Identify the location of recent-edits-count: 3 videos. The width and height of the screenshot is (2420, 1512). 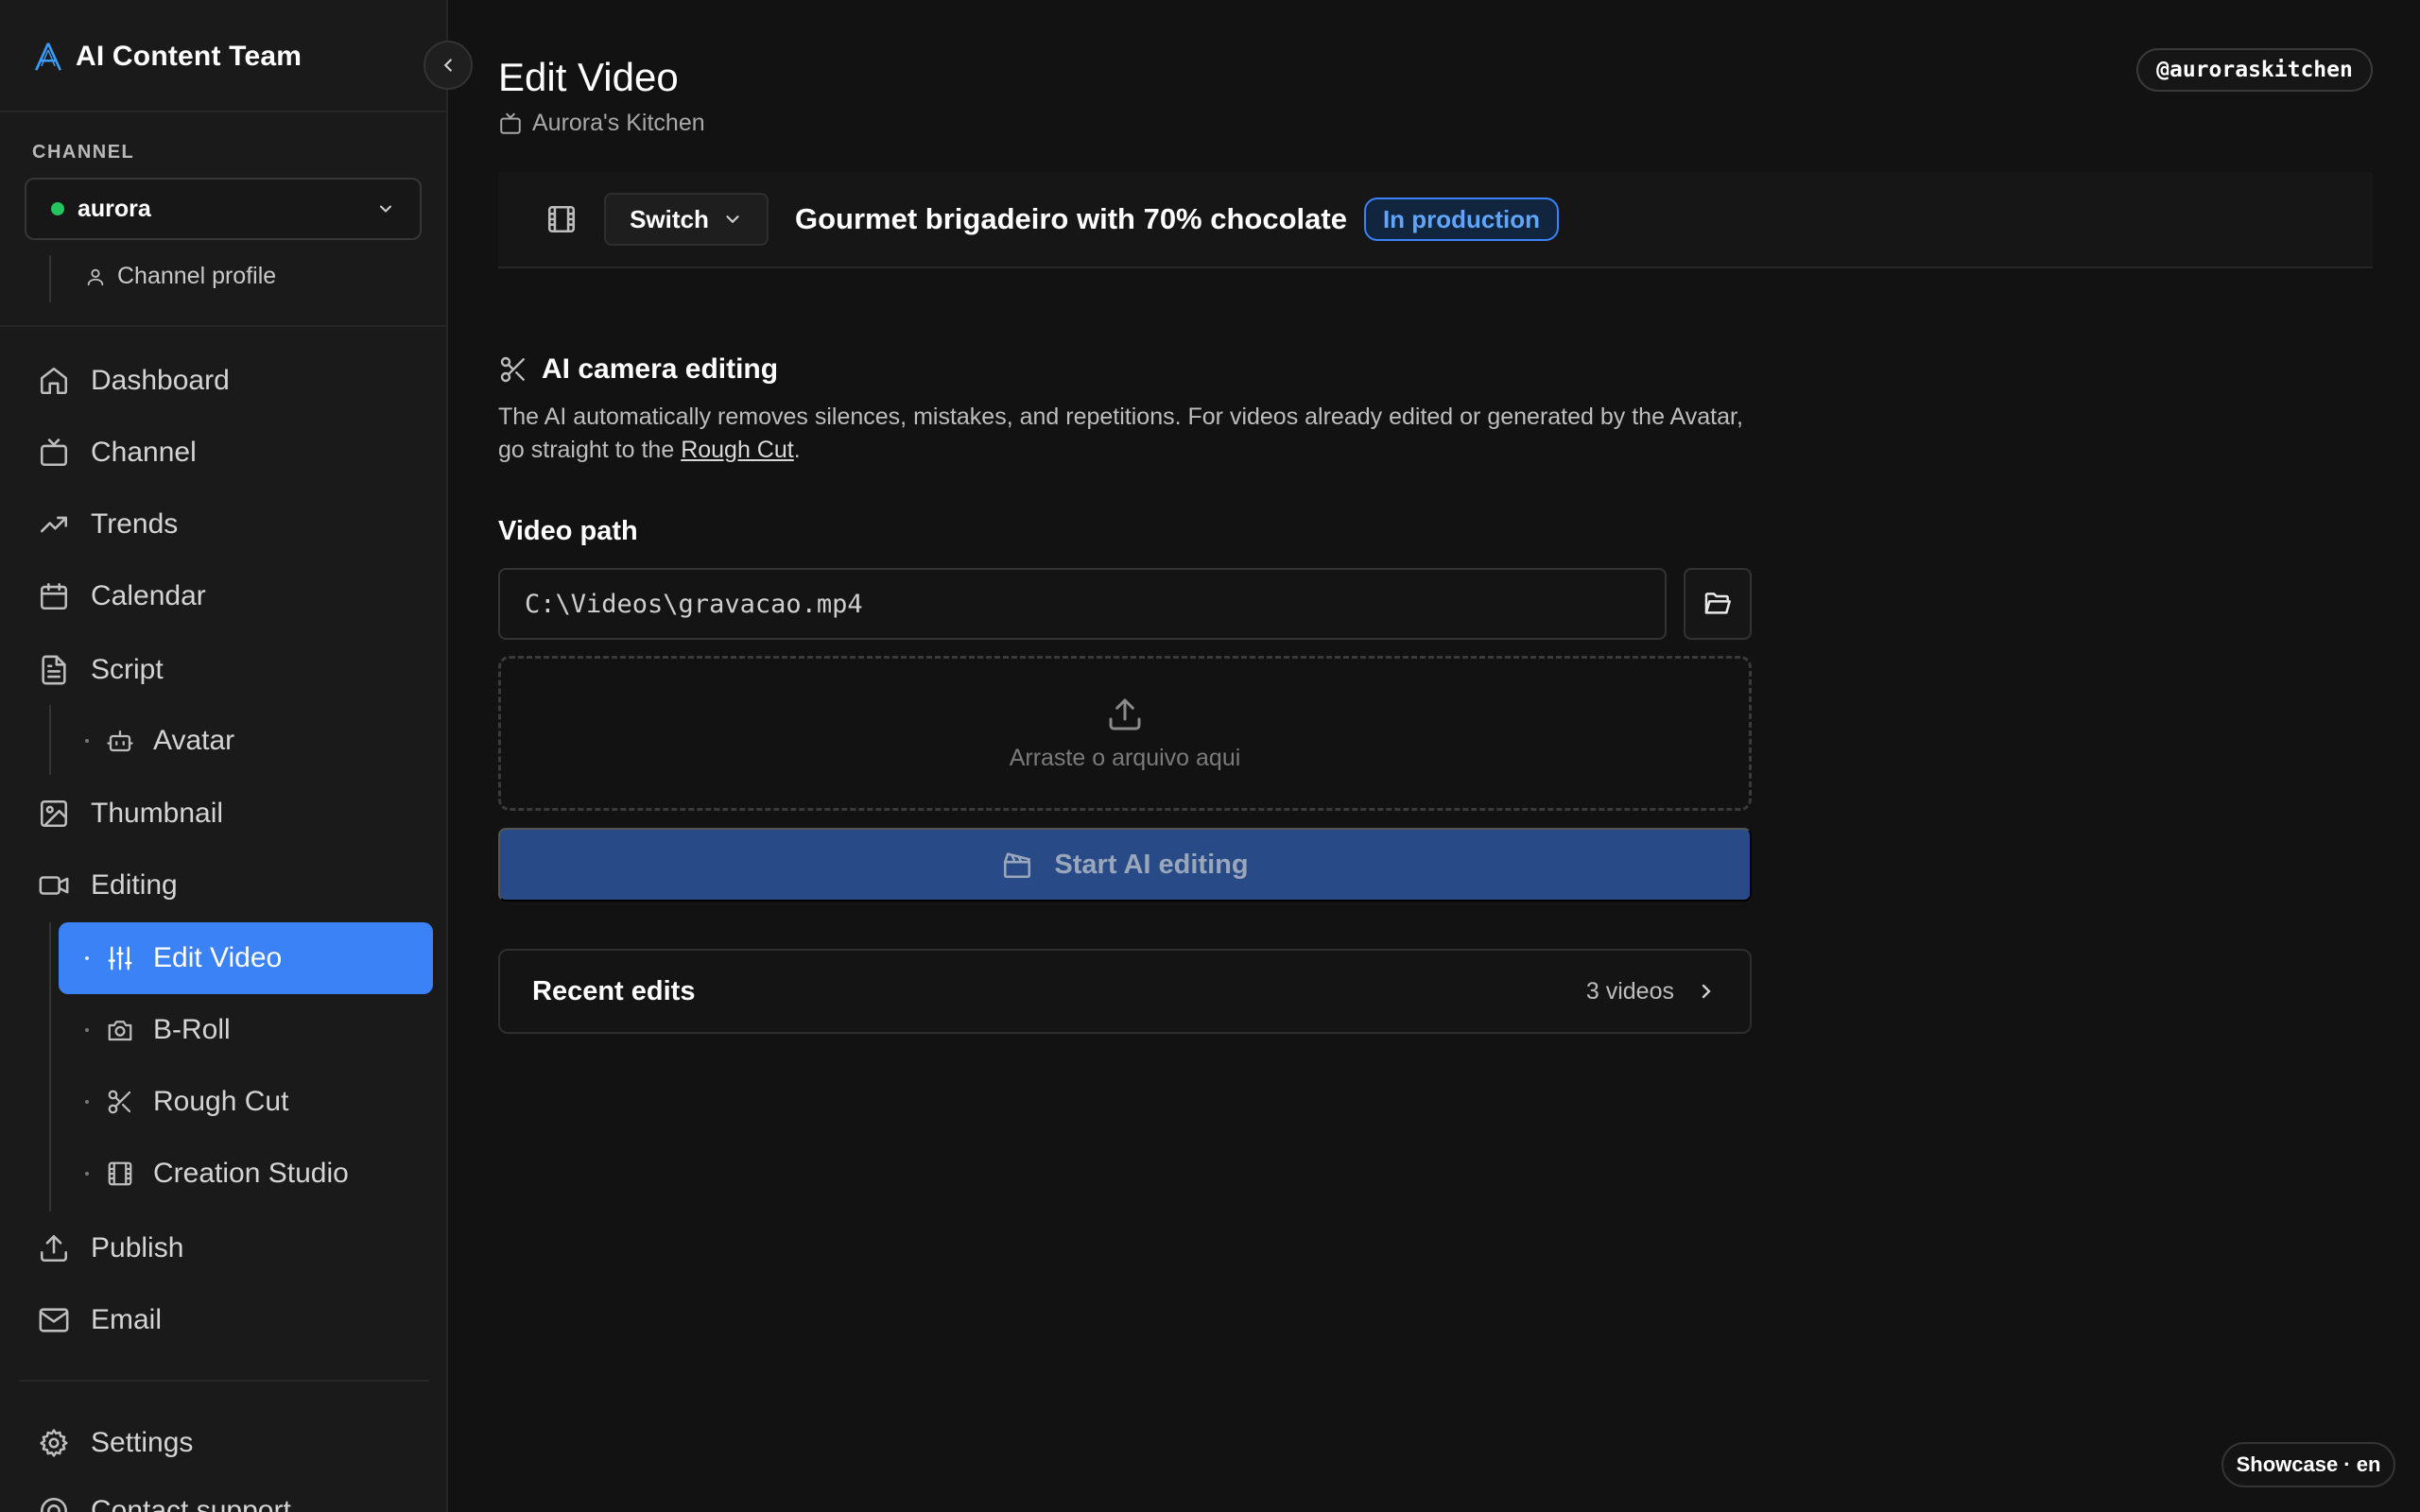
(1630, 991).